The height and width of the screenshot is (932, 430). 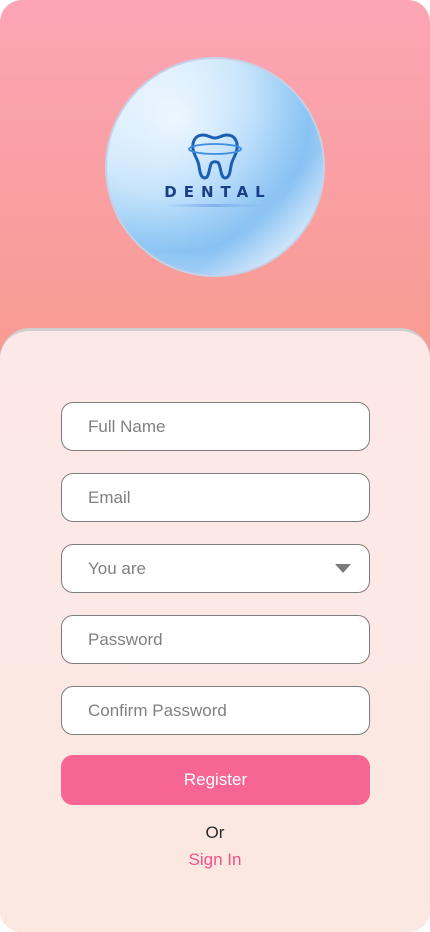 What do you see at coordinates (215, 832) in the screenshot?
I see `or-divider-text: Or` at bounding box center [215, 832].